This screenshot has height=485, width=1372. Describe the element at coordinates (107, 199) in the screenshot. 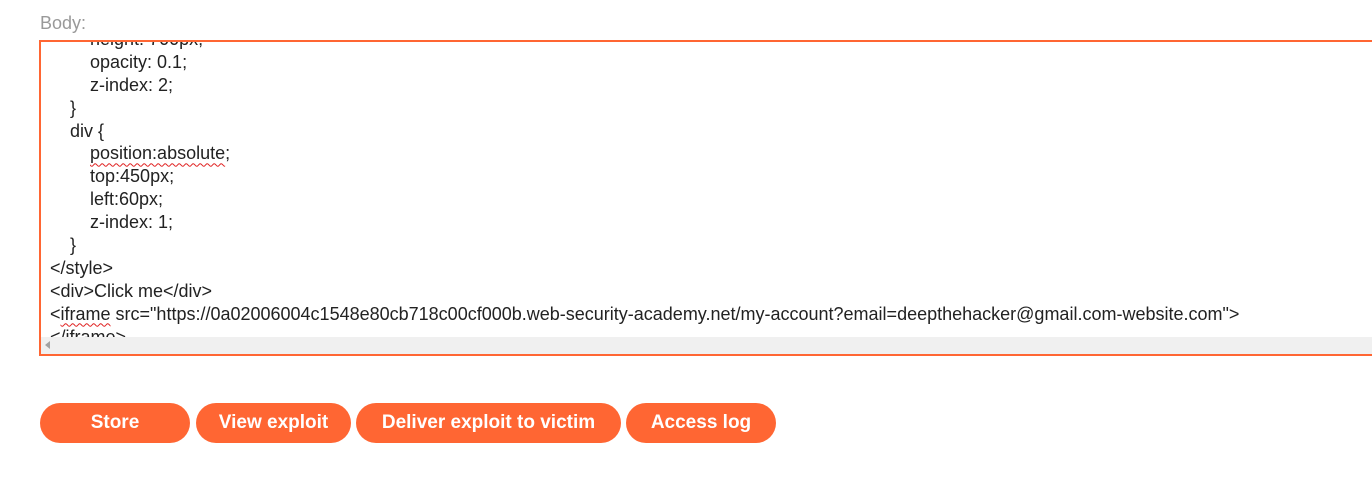

I see `code-line: left:60px;` at that location.